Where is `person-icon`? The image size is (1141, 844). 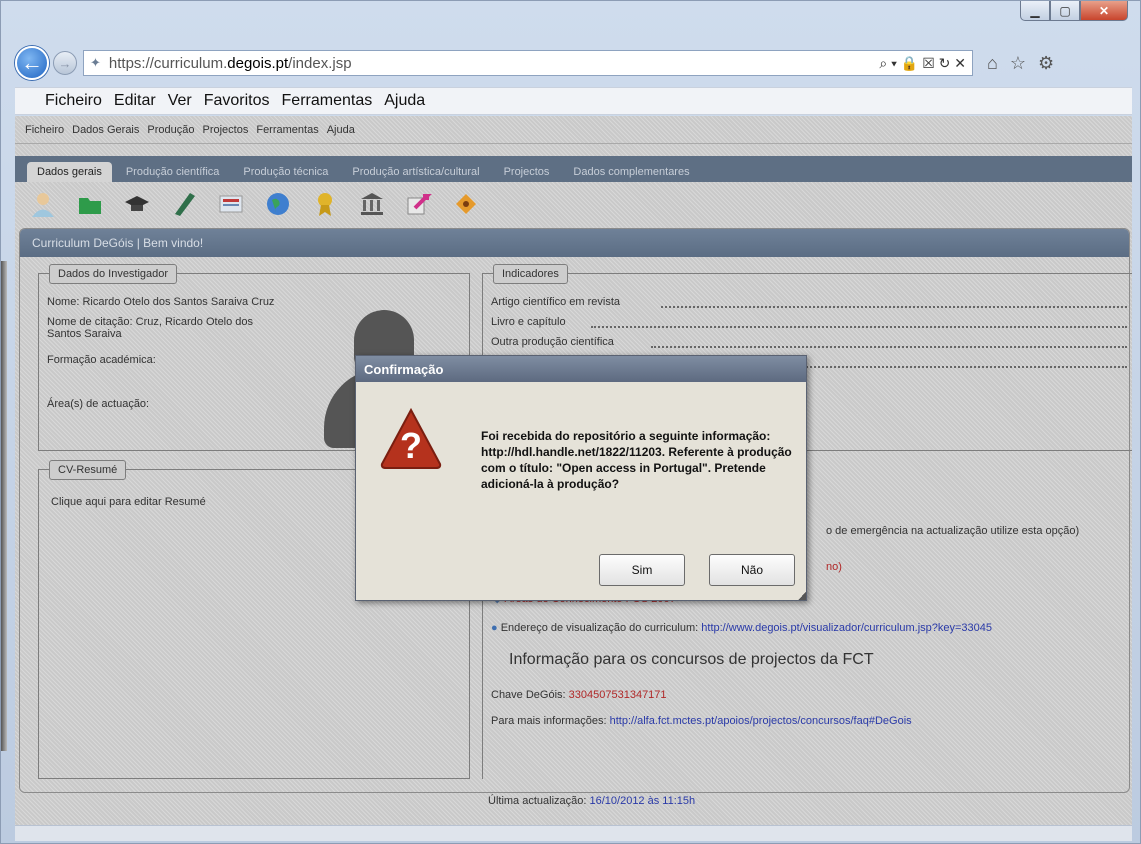
person-icon is located at coordinates (43, 204).